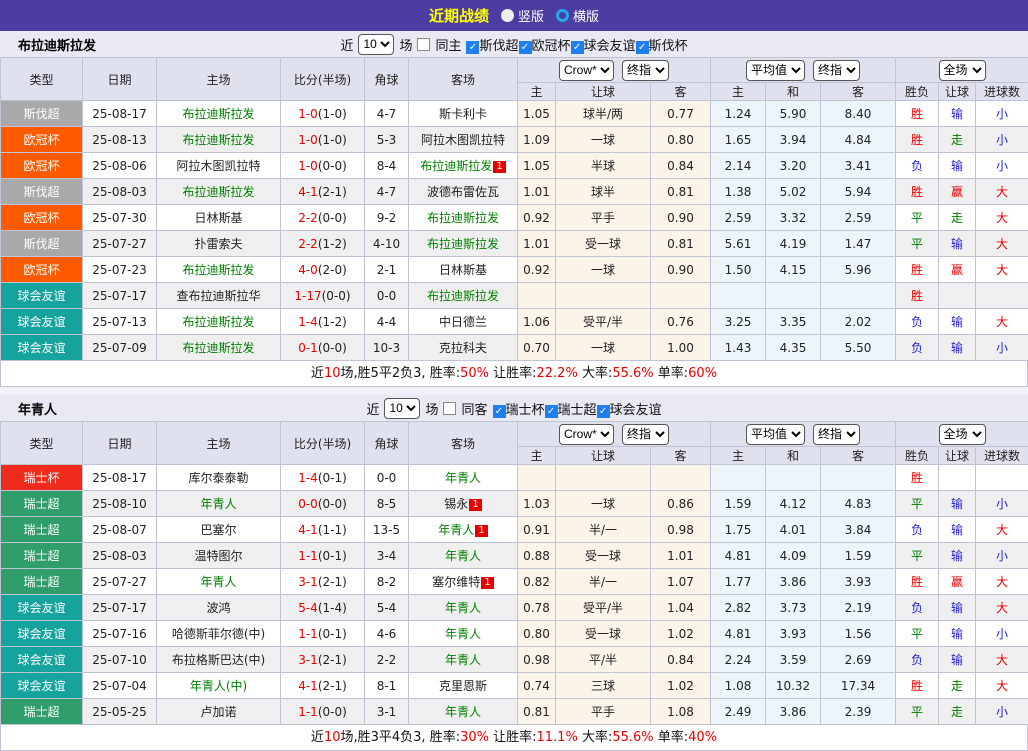 This screenshot has width=1028, height=751. Describe the element at coordinates (537, 92) in the screenshot. I see `col-header-home_odds: 主` at that location.